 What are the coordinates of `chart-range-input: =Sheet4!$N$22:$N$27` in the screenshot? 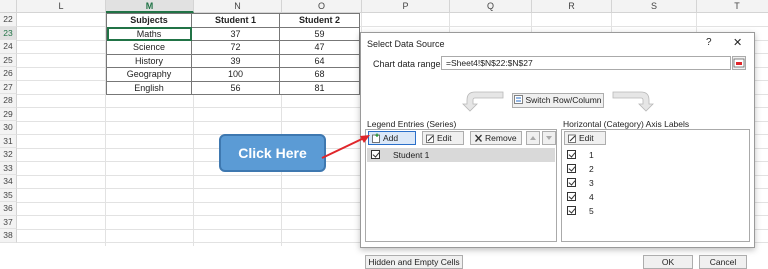 It's located at (586, 63).